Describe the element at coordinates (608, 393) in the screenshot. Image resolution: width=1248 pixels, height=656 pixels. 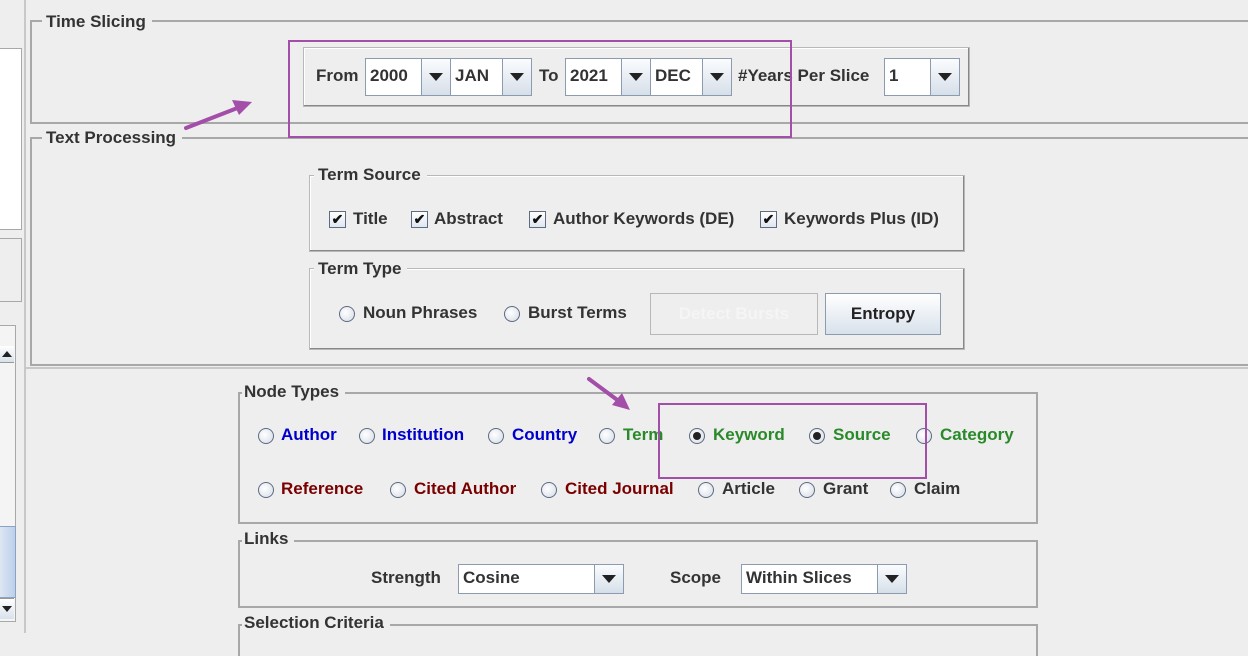
I see `arrow-to-node-types-icon` at that location.